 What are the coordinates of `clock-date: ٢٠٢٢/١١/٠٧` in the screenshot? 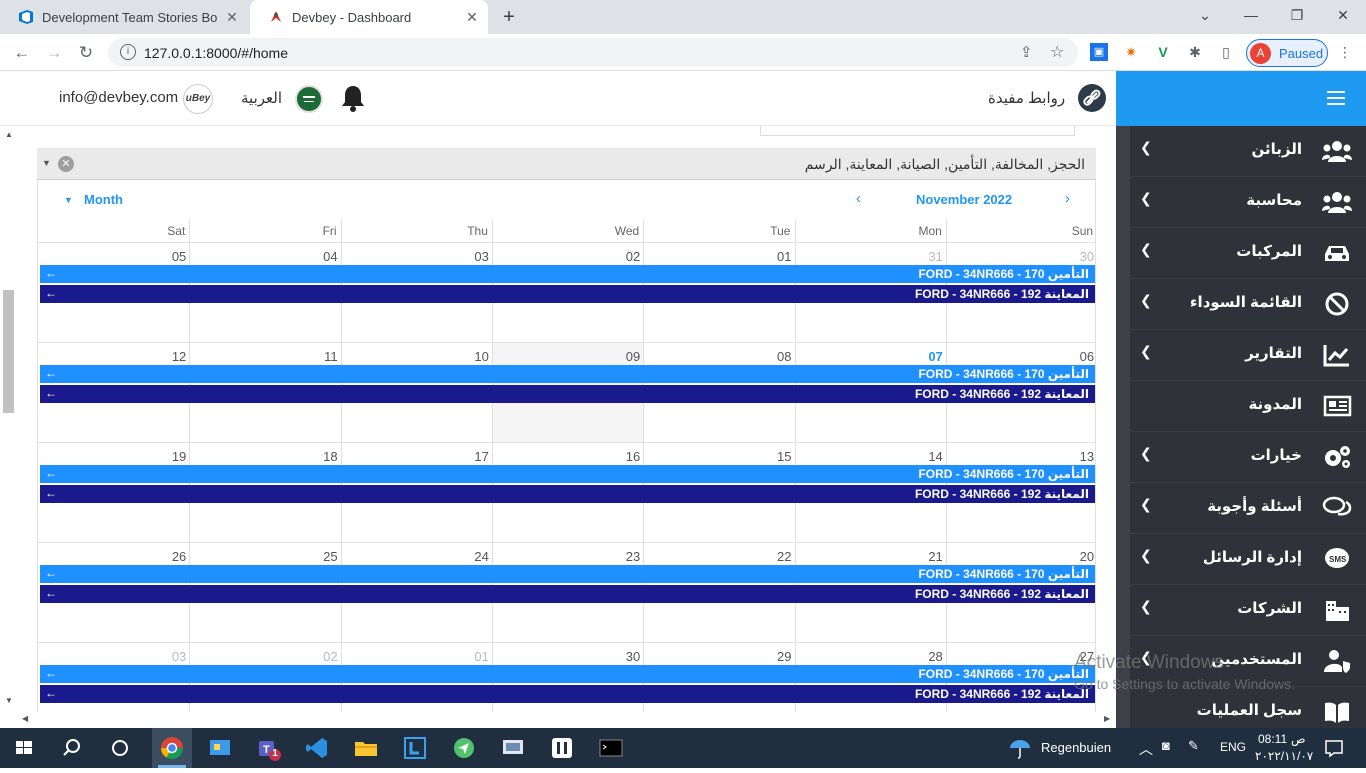 It's located at (1284, 756).